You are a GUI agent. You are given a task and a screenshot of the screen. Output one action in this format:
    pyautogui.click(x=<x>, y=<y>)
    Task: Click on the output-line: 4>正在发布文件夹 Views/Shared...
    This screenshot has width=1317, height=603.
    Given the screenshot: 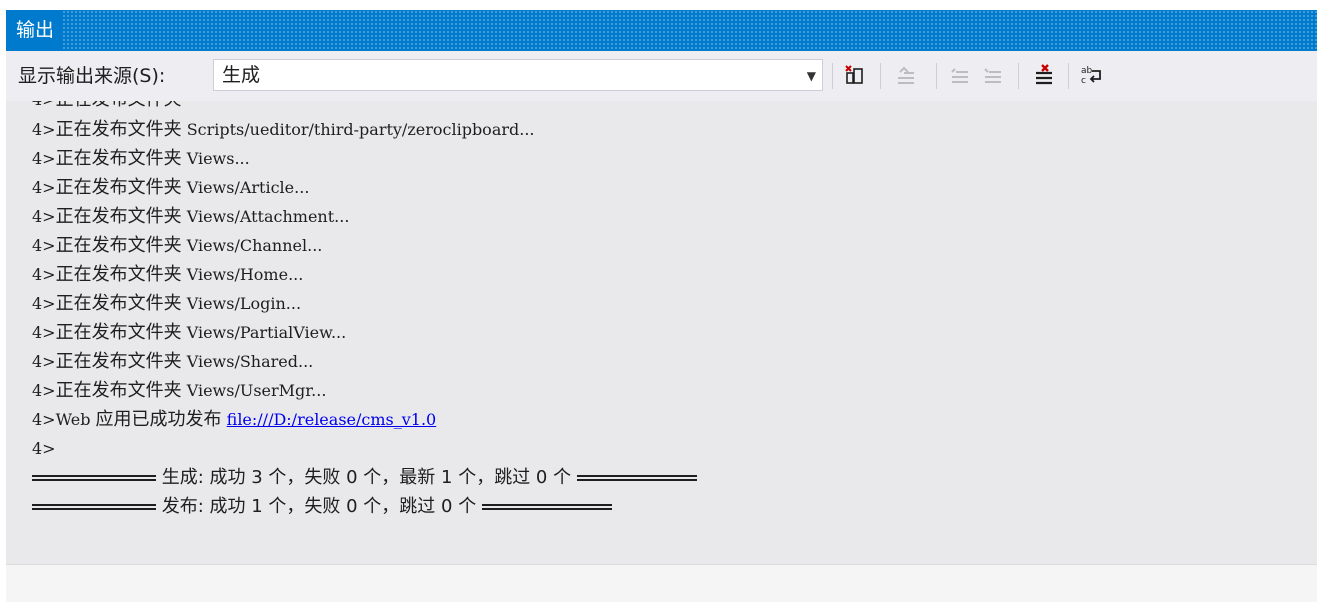 What is the action you would take?
    pyautogui.click(x=173, y=361)
    